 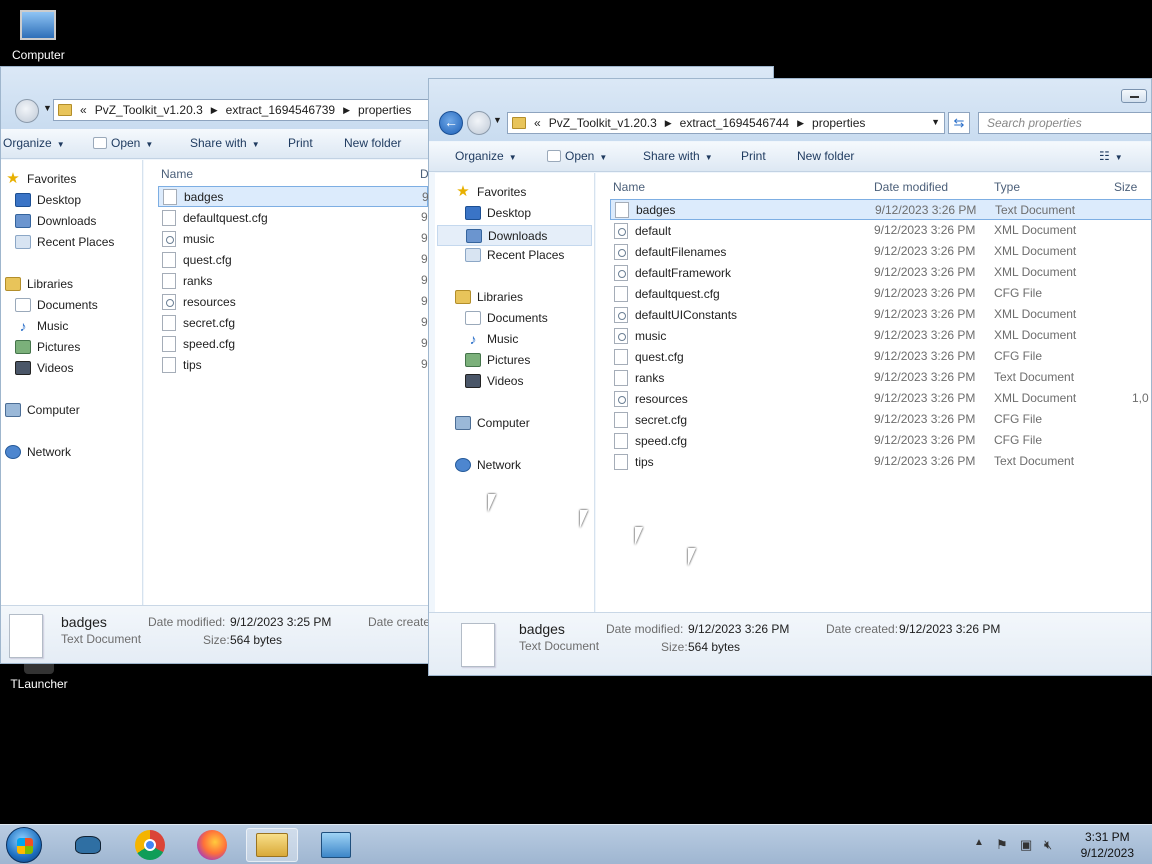 What do you see at coordinates (1107, 845) in the screenshot?
I see `system-clock: 3:31 PM 9/12/2023` at bounding box center [1107, 845].